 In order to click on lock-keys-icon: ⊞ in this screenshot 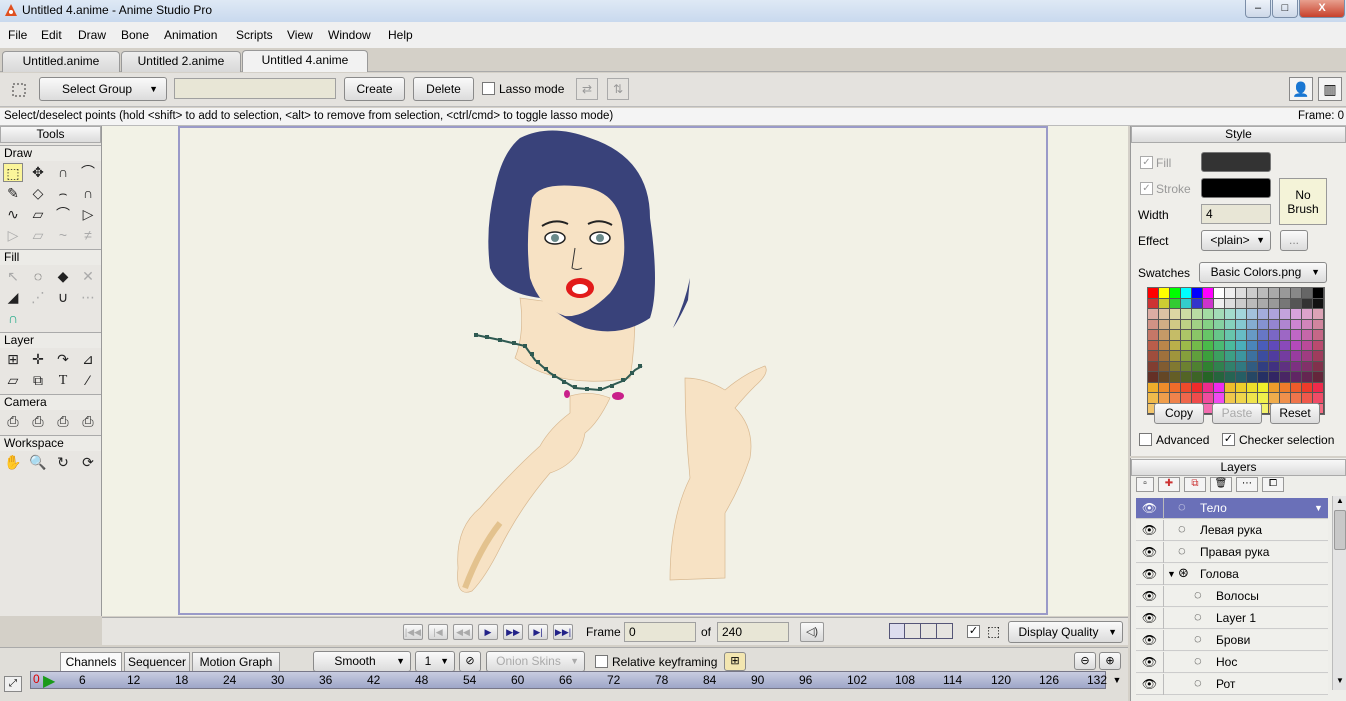, I will do `click(735, 661)`.